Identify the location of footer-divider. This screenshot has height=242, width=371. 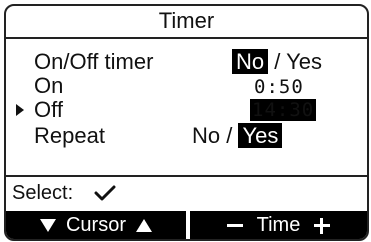
(186, 176).